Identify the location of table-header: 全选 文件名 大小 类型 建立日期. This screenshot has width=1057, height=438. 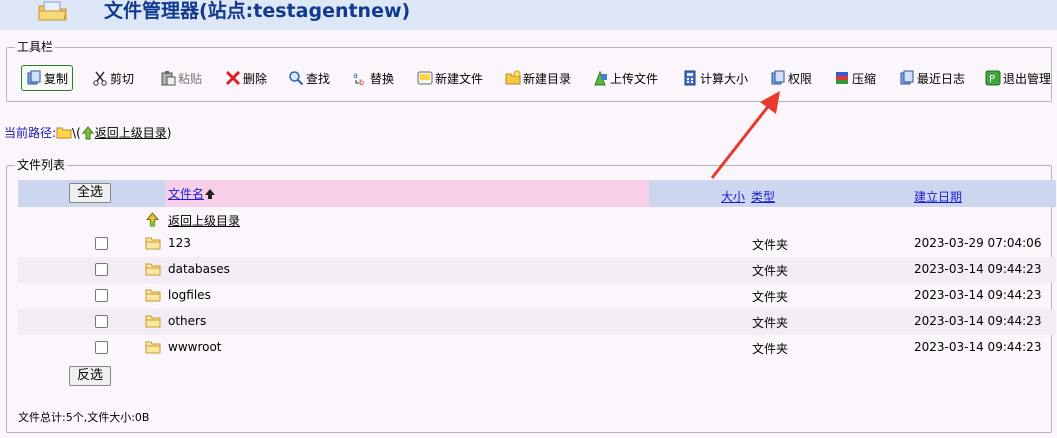
(537, 193).